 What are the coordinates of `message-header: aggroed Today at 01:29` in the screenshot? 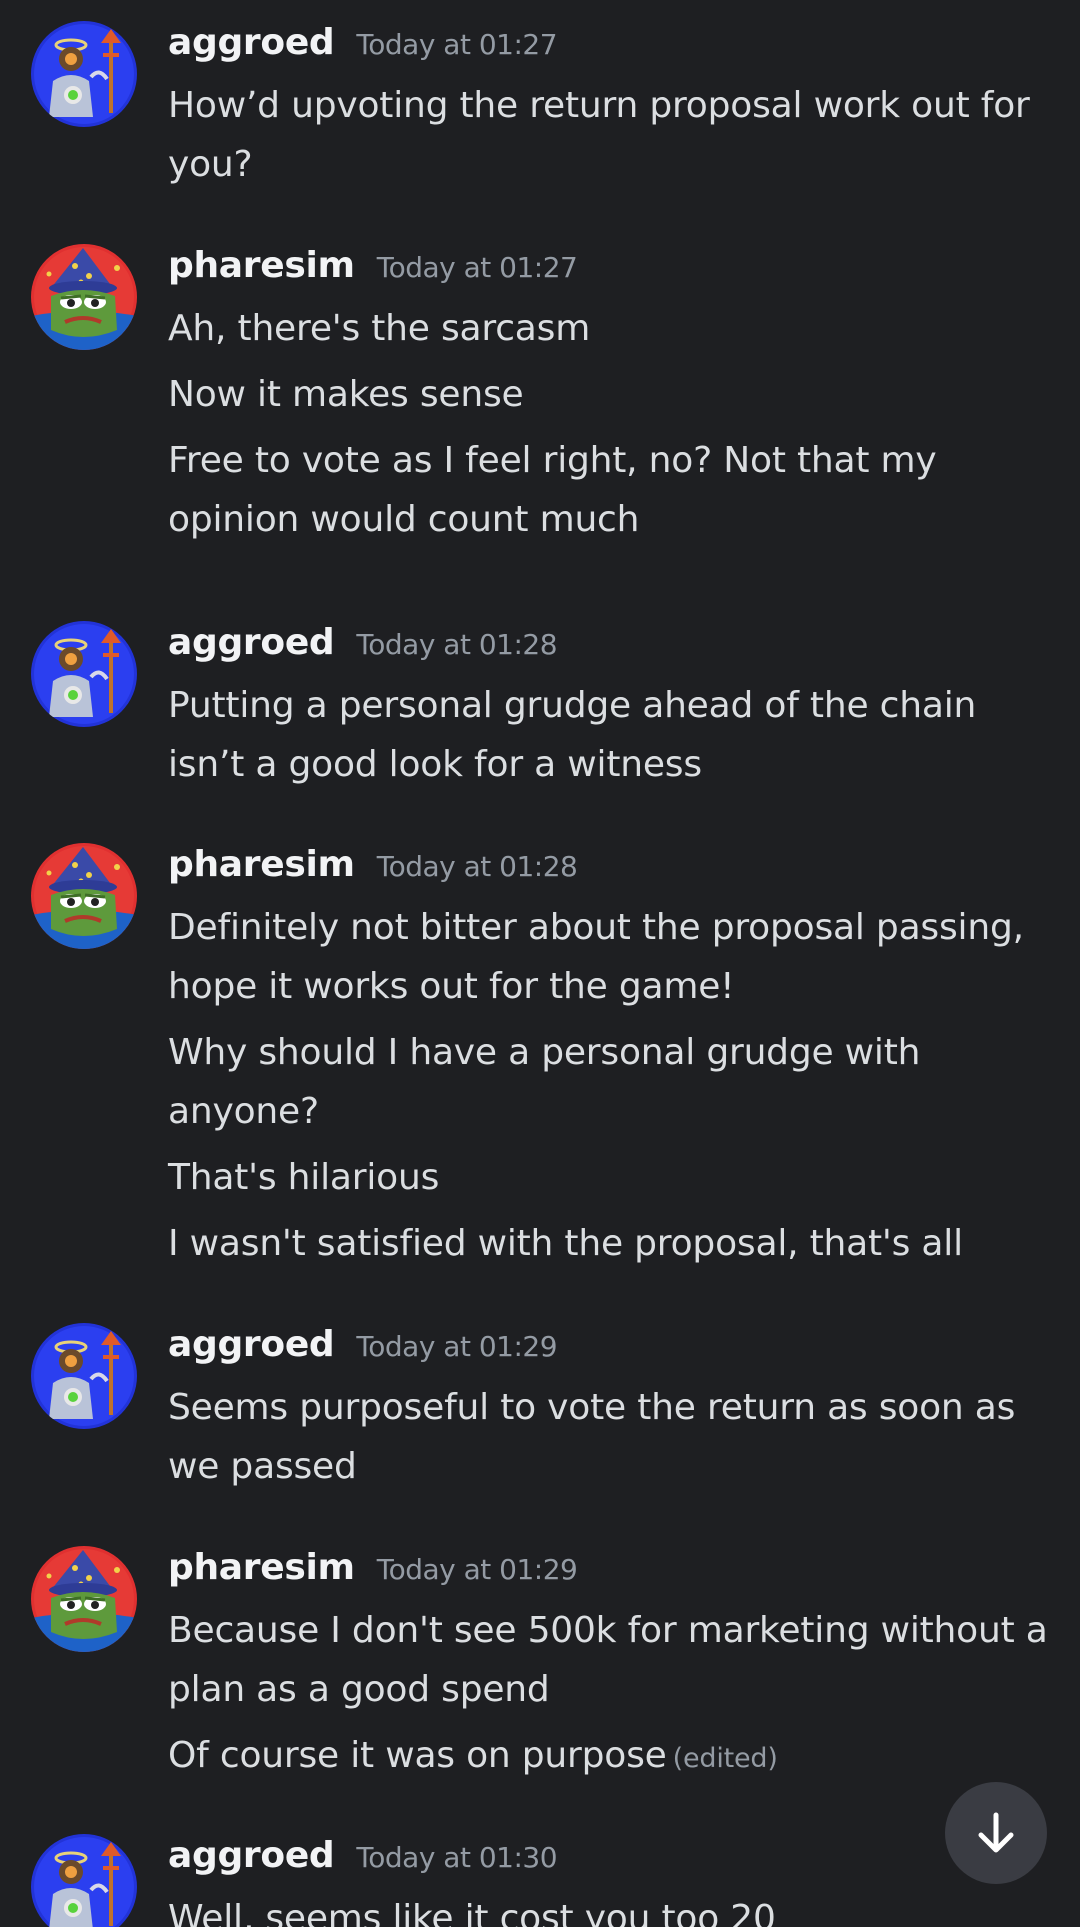 It's located at (363, 1352).